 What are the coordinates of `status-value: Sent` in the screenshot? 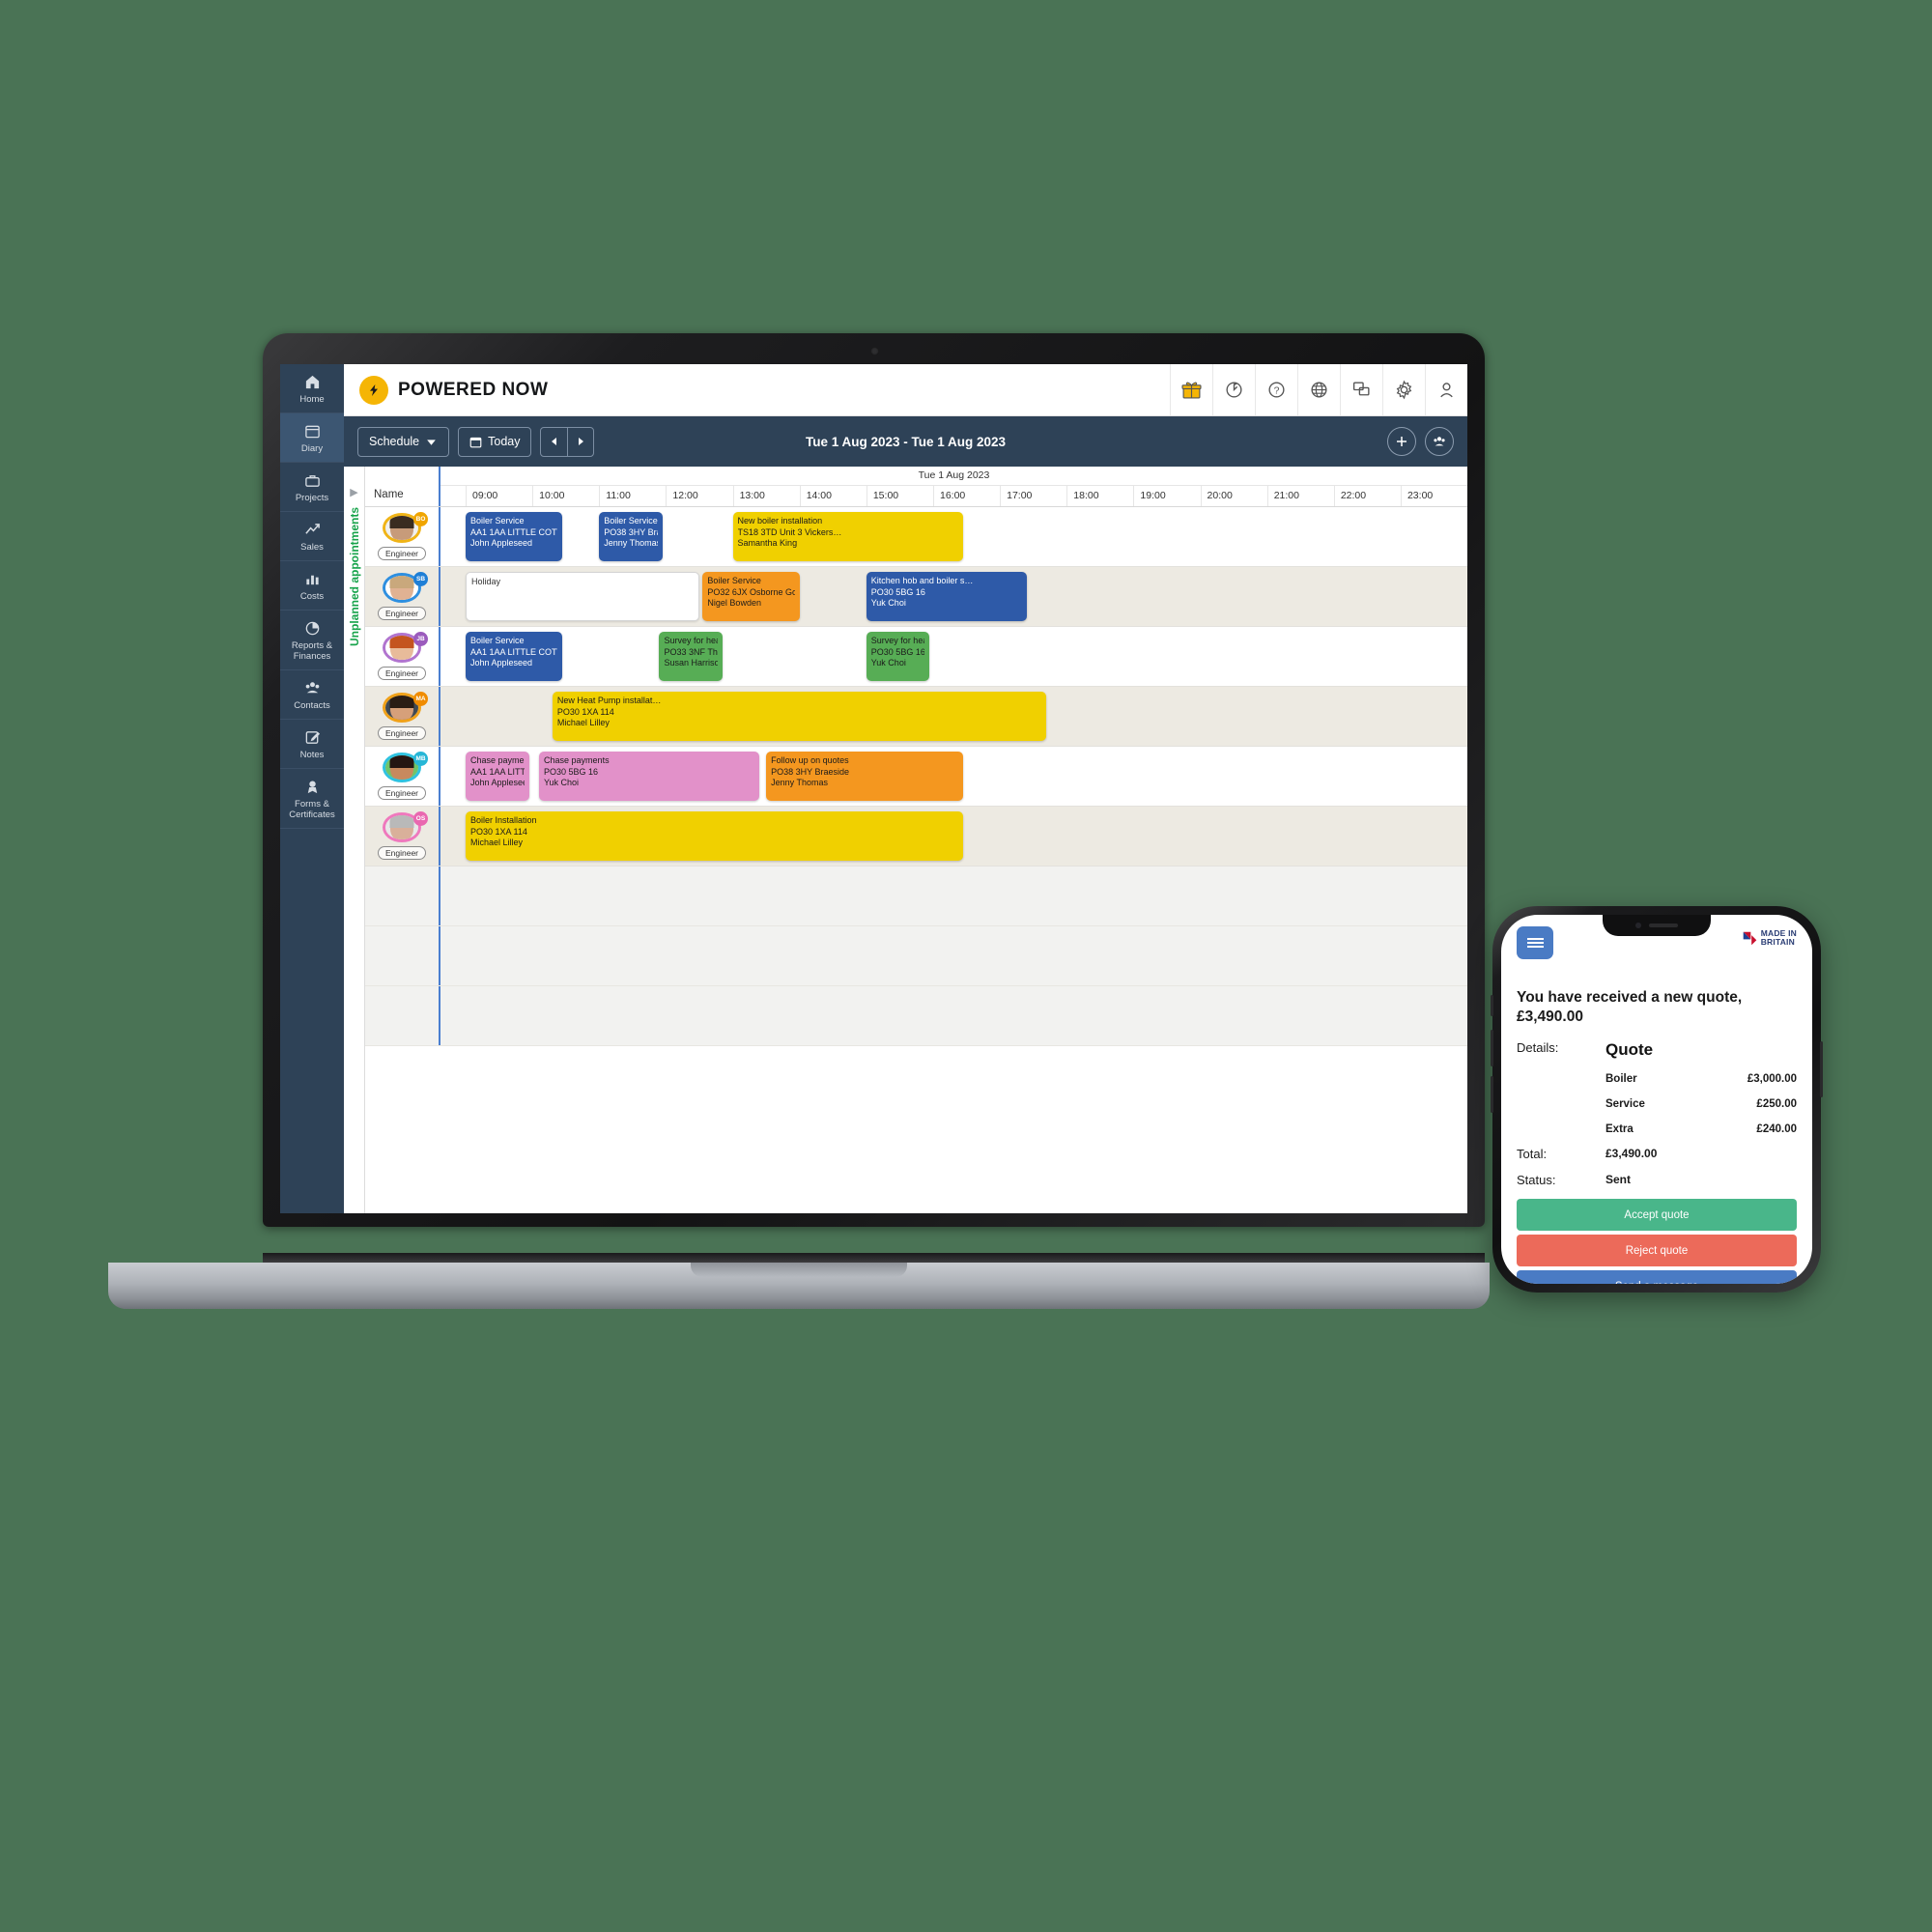 It's located at (1618, 1179).